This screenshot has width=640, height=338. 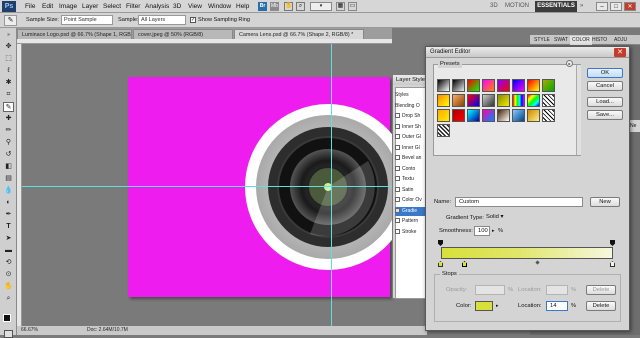 What do you see at coordinates (601, 290) in the screenshot?
I see `delete-opacity-stop-button: Delete` at bounding box center [601, 290].